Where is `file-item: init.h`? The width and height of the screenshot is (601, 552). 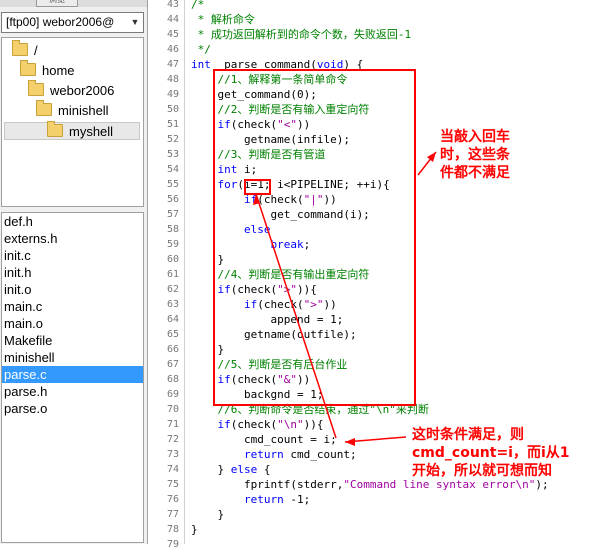 file-item: init.h is located at coordinates (72, 272).